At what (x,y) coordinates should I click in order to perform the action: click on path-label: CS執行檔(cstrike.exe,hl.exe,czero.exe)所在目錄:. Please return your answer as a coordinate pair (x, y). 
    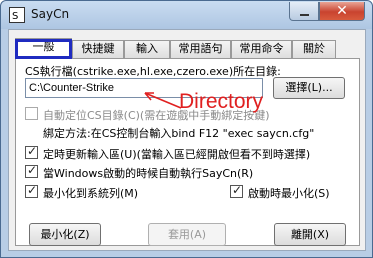
    Looking at the image, I should click on (153, 71).